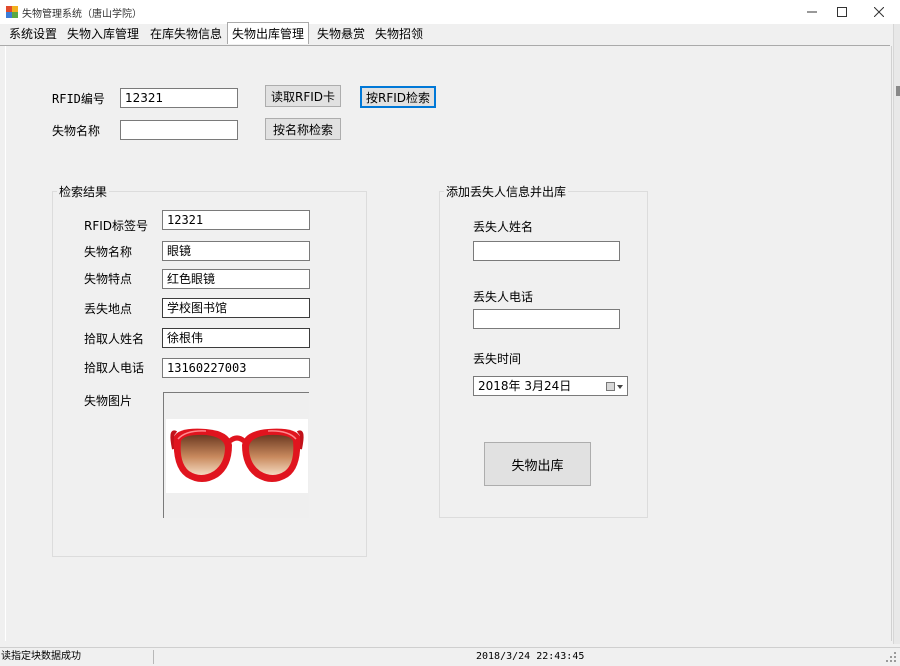 This screenshot has width=900, height=666. I want to click on minimize-icon, so click(812, 12).